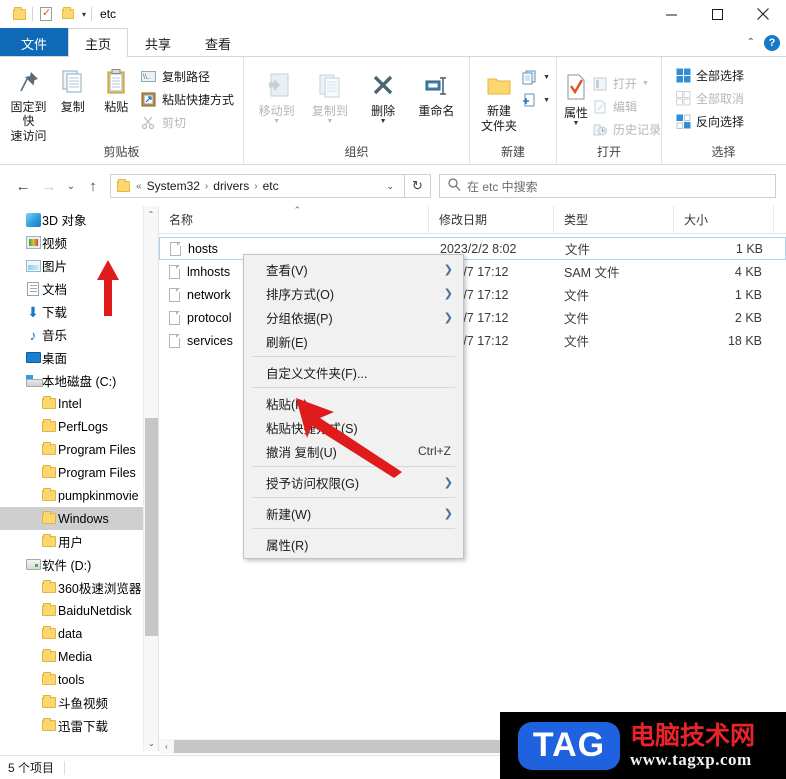  What do you see at coordinates (383, 95) in the screenshot?
I see `delete-button: 删除 ▼` at bounding box center [383, 95].